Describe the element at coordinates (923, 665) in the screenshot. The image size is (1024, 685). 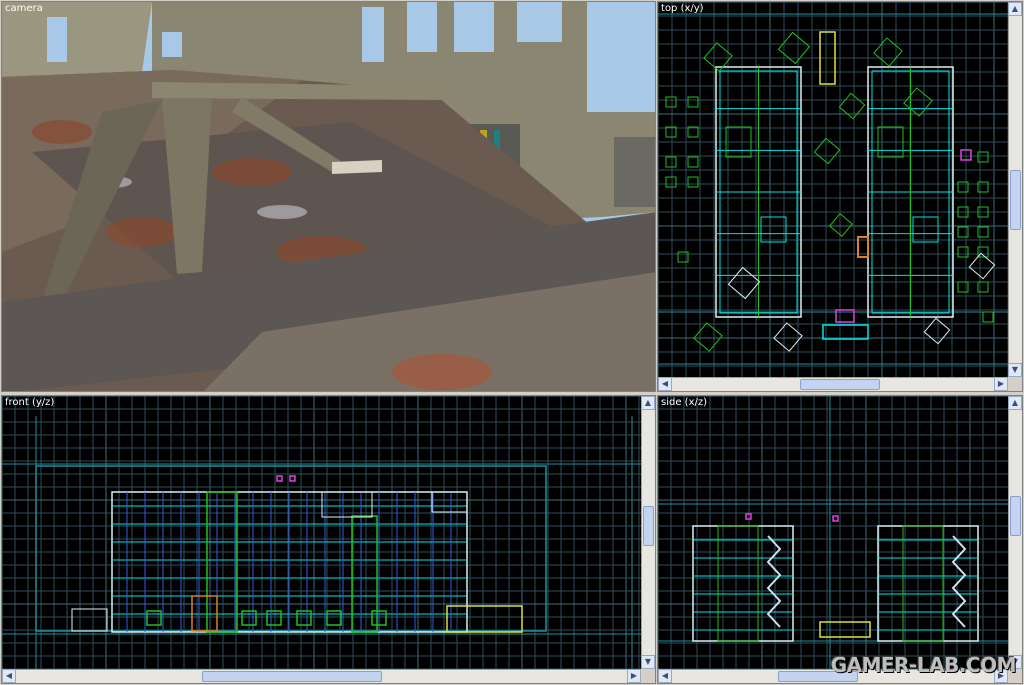
I see `watermark-logo: GAMER-LAB.COM` at that location.